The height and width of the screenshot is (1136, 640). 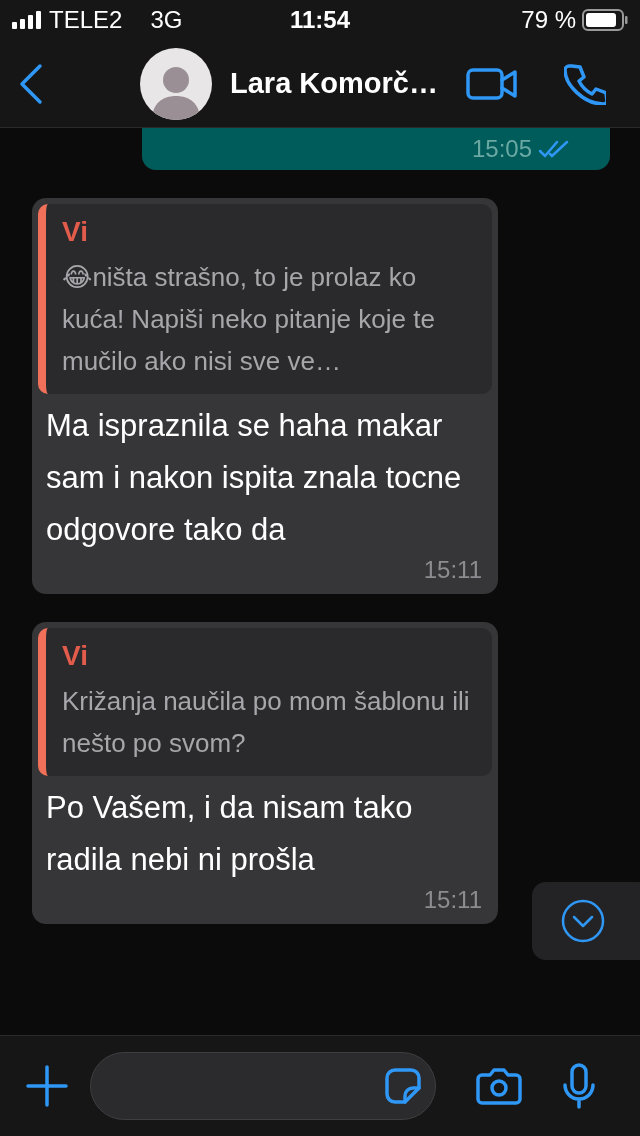 I want to click on network-type: 3G, so click(x=166, y=20).